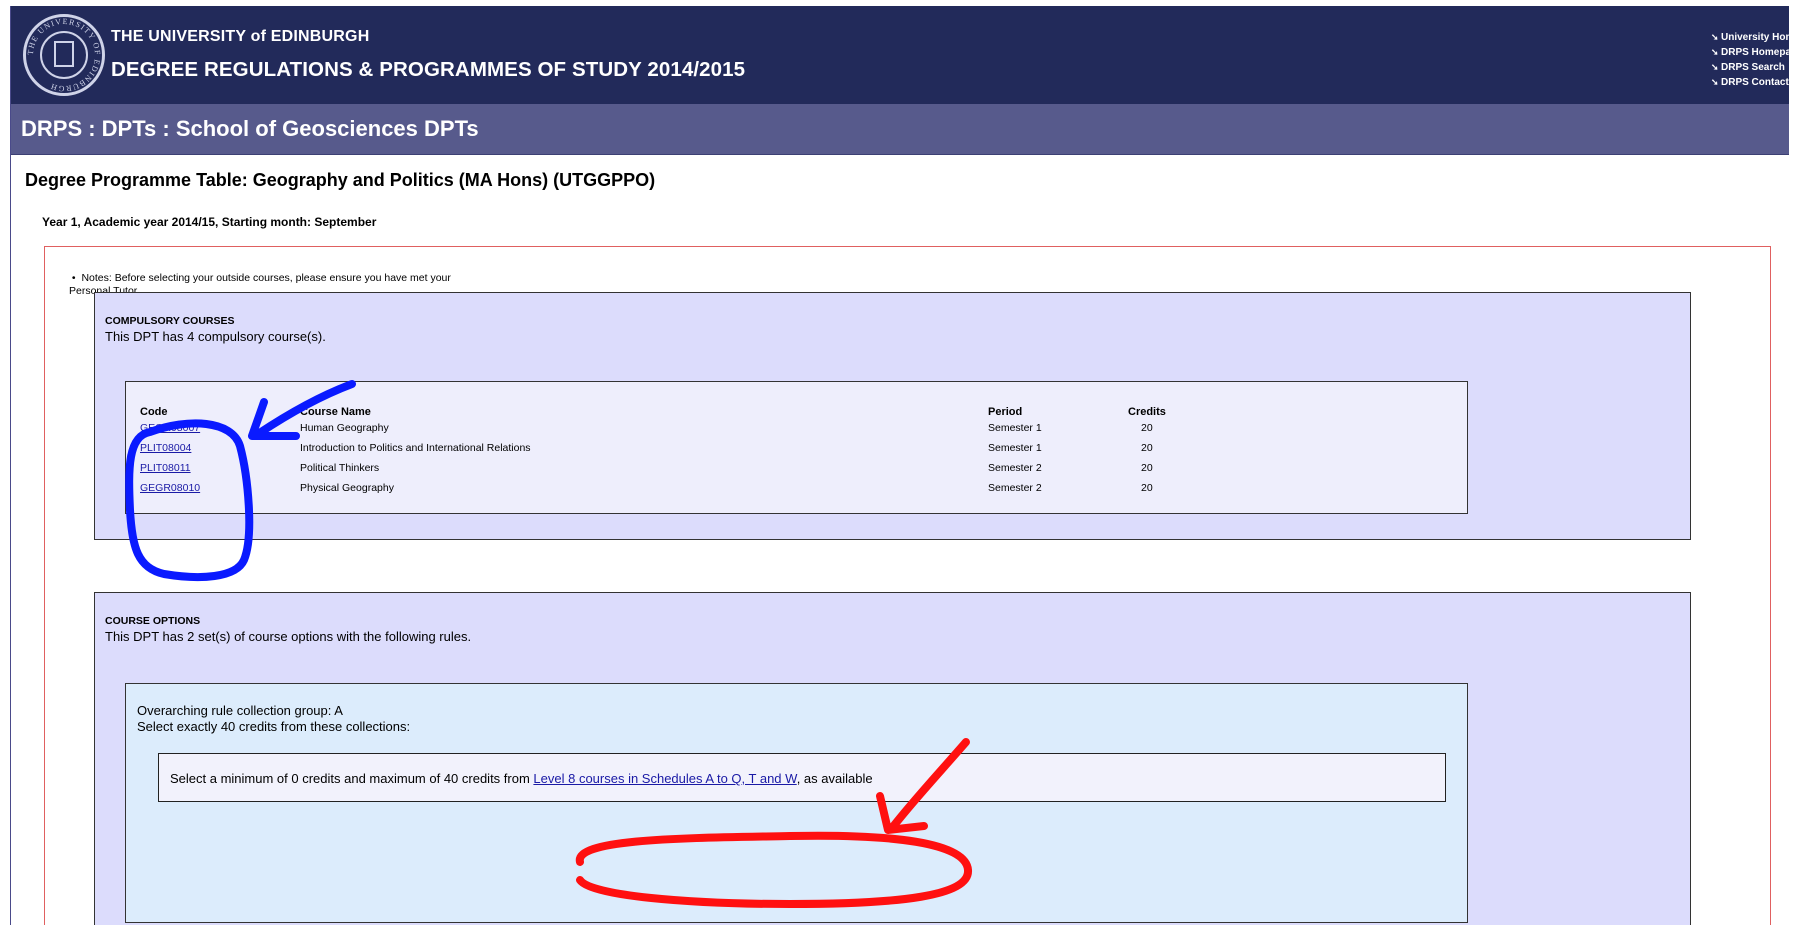  Describe the element at coordinates (834, 778) in the screenshot. I see `rule-suffix: , as available` at that location.